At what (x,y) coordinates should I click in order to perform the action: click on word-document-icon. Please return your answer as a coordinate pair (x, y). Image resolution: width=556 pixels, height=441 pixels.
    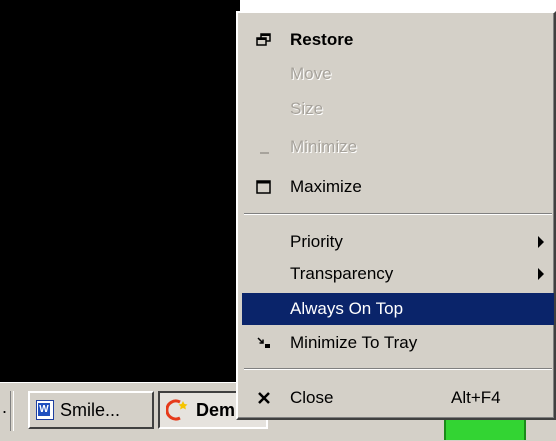
    Looking at the image, I should click on (45, 410).